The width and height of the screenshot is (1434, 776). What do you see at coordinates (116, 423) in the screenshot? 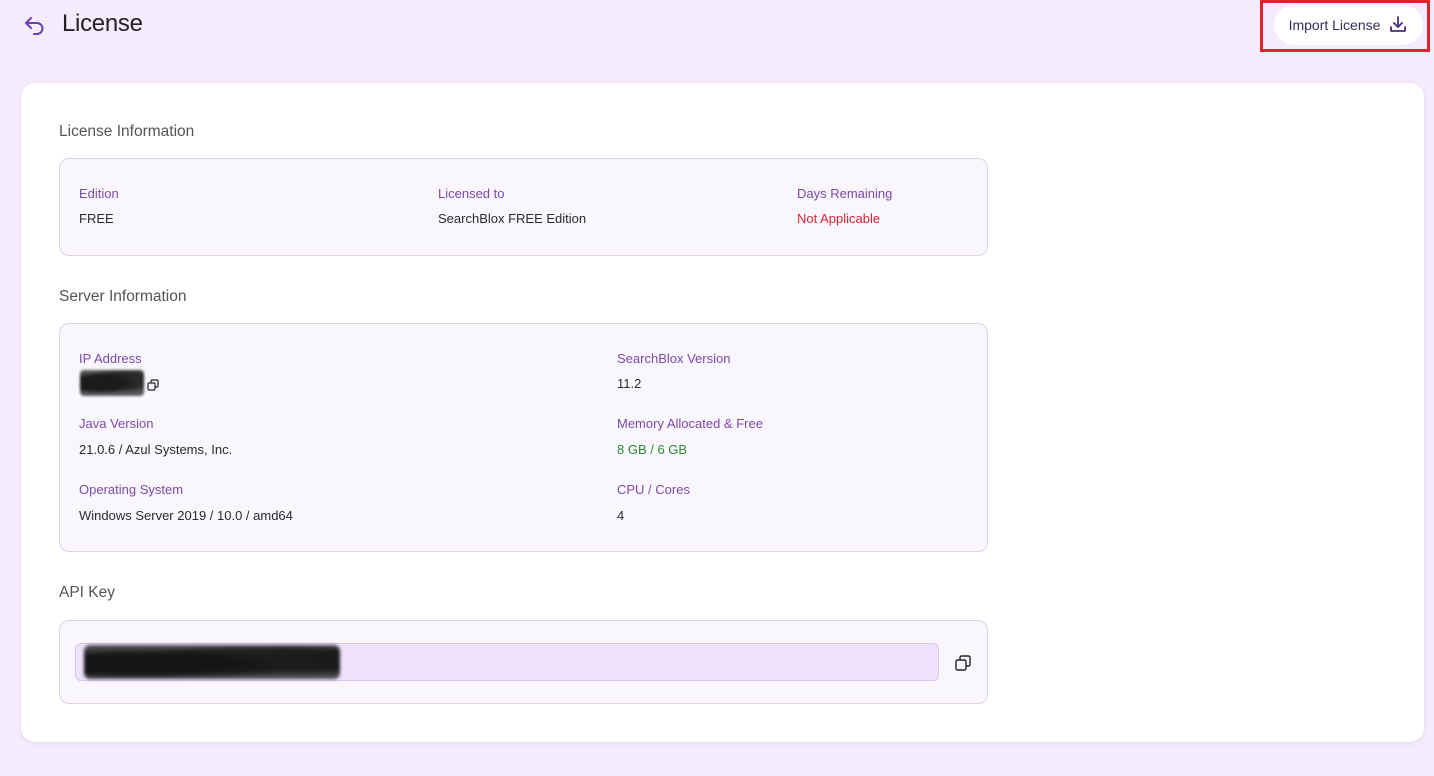
I see `java-version-label: Java Version` at bounding box center [116, 423].